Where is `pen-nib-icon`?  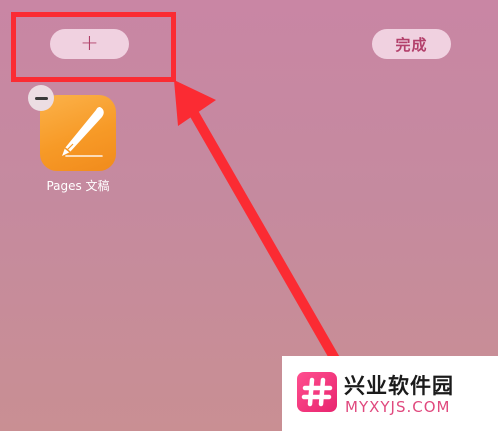
pen-nib-icon is located at coordinates (83, 132).